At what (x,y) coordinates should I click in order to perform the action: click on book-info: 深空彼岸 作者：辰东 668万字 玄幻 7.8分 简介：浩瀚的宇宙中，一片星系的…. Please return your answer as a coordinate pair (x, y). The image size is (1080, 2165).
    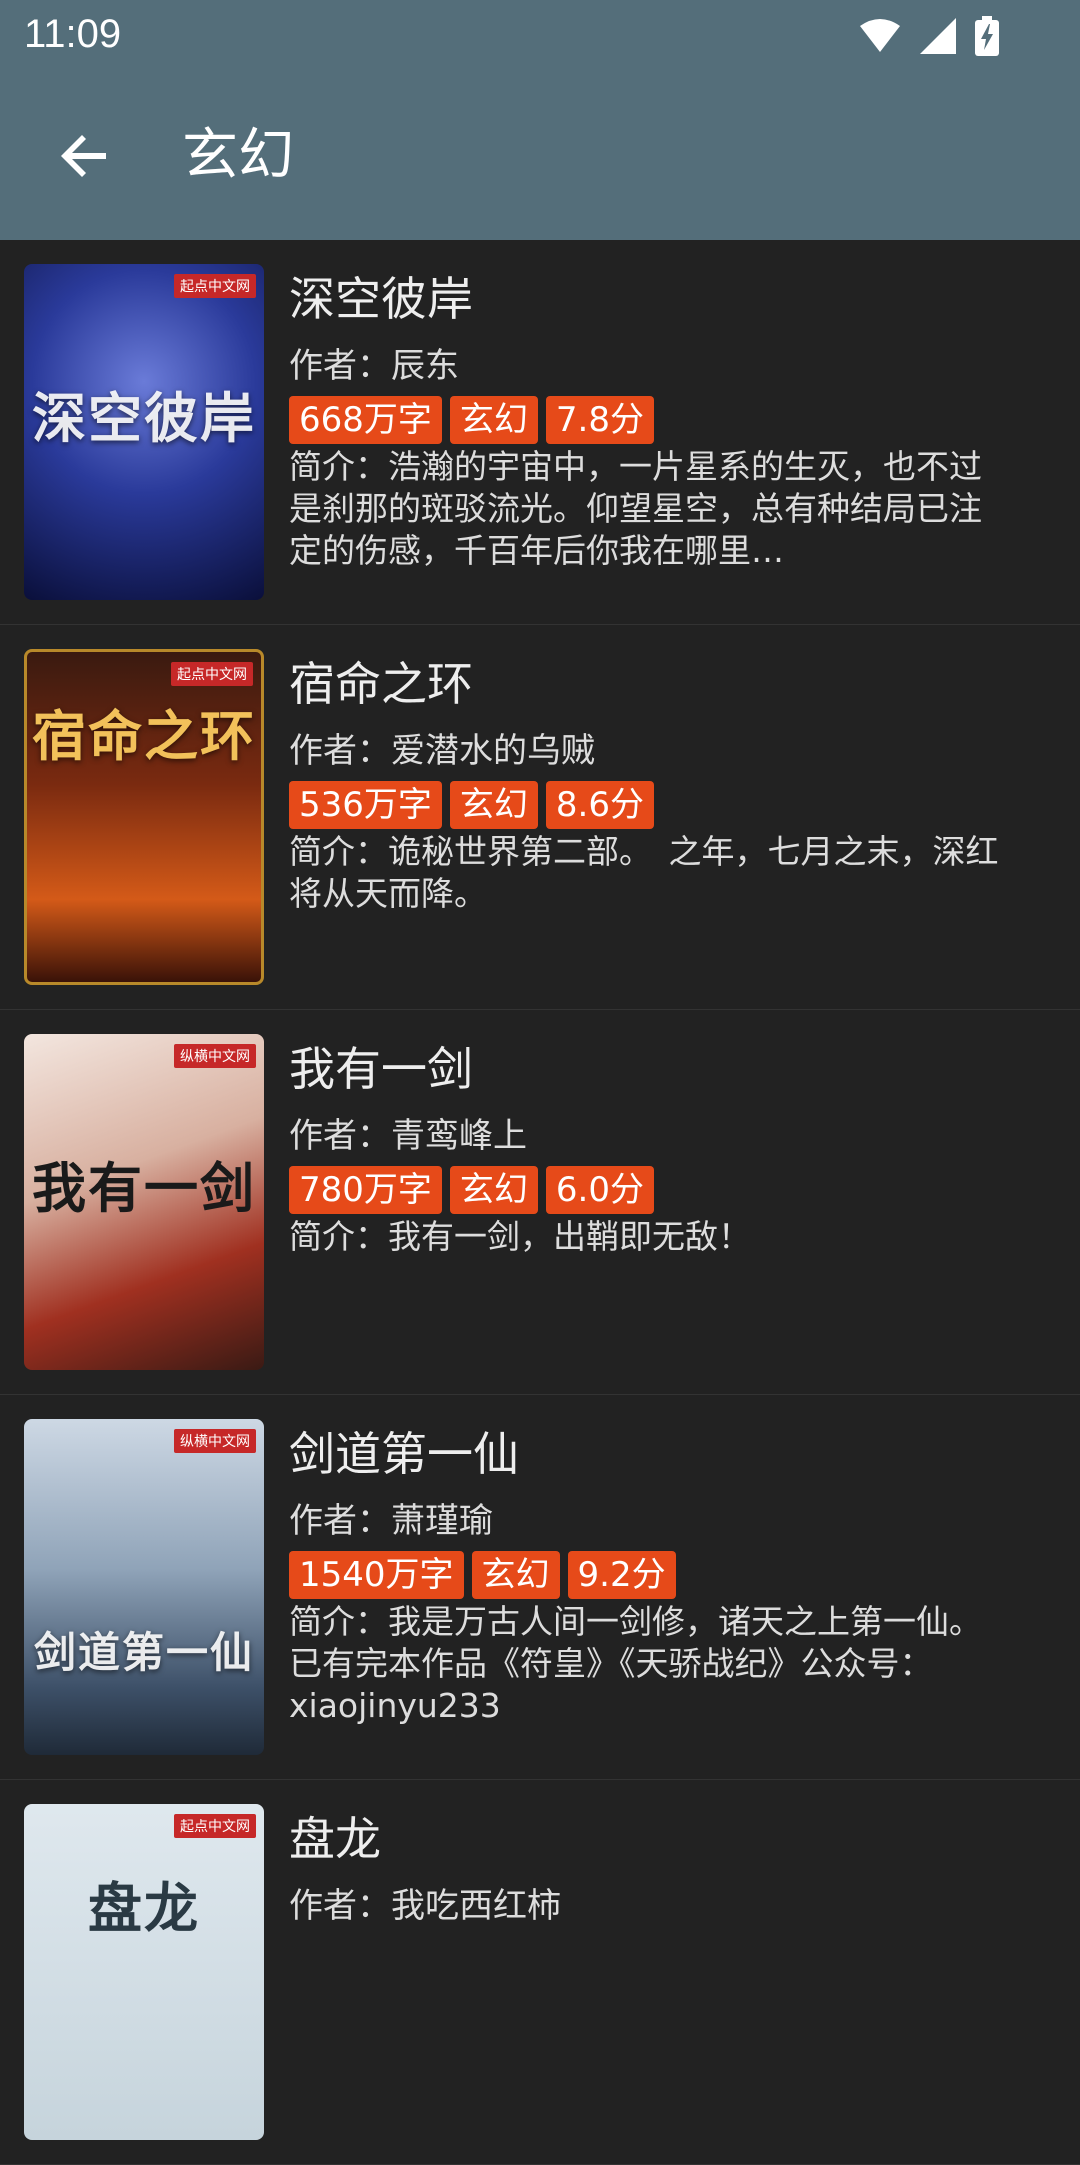
    Looking at the image, I should click on (644, 418).